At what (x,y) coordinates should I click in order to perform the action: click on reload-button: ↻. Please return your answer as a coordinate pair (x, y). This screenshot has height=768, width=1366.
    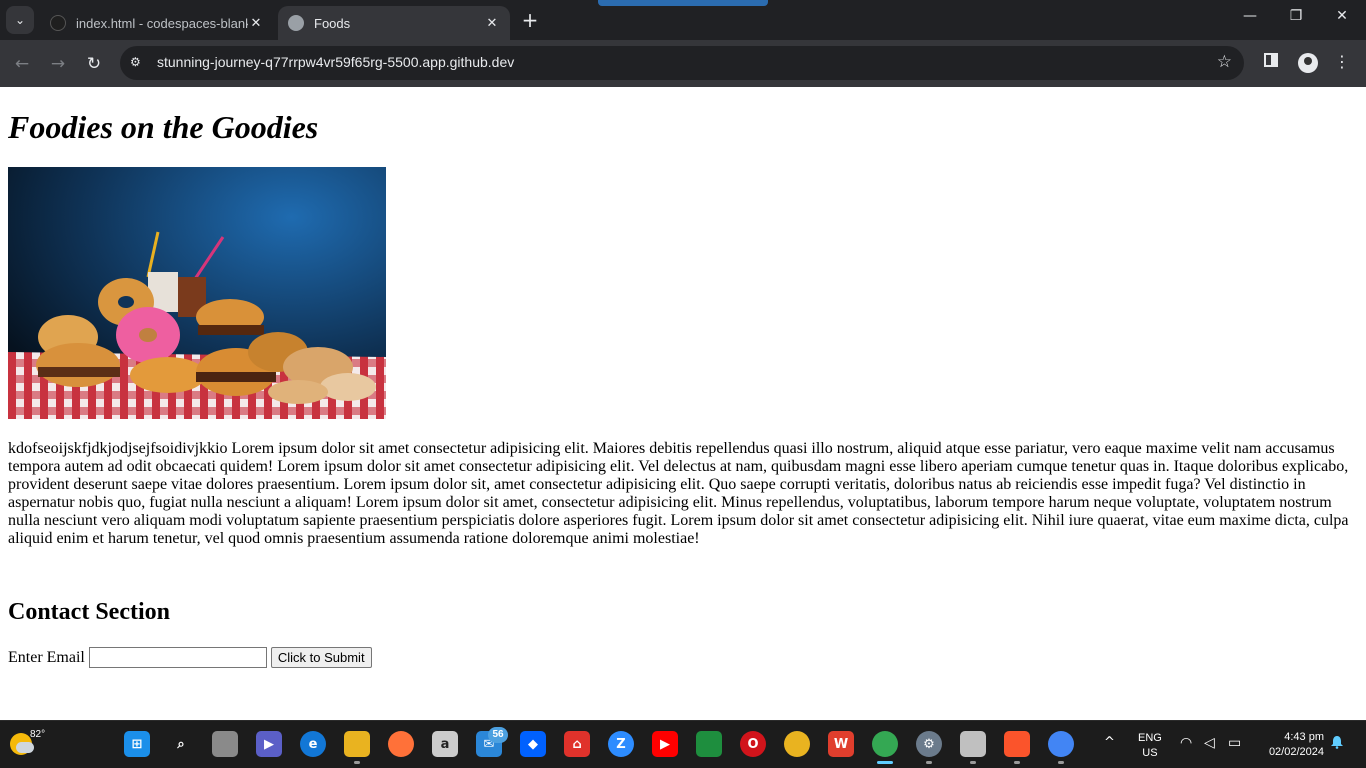
    Looking at the image, I should click on (94, 64).